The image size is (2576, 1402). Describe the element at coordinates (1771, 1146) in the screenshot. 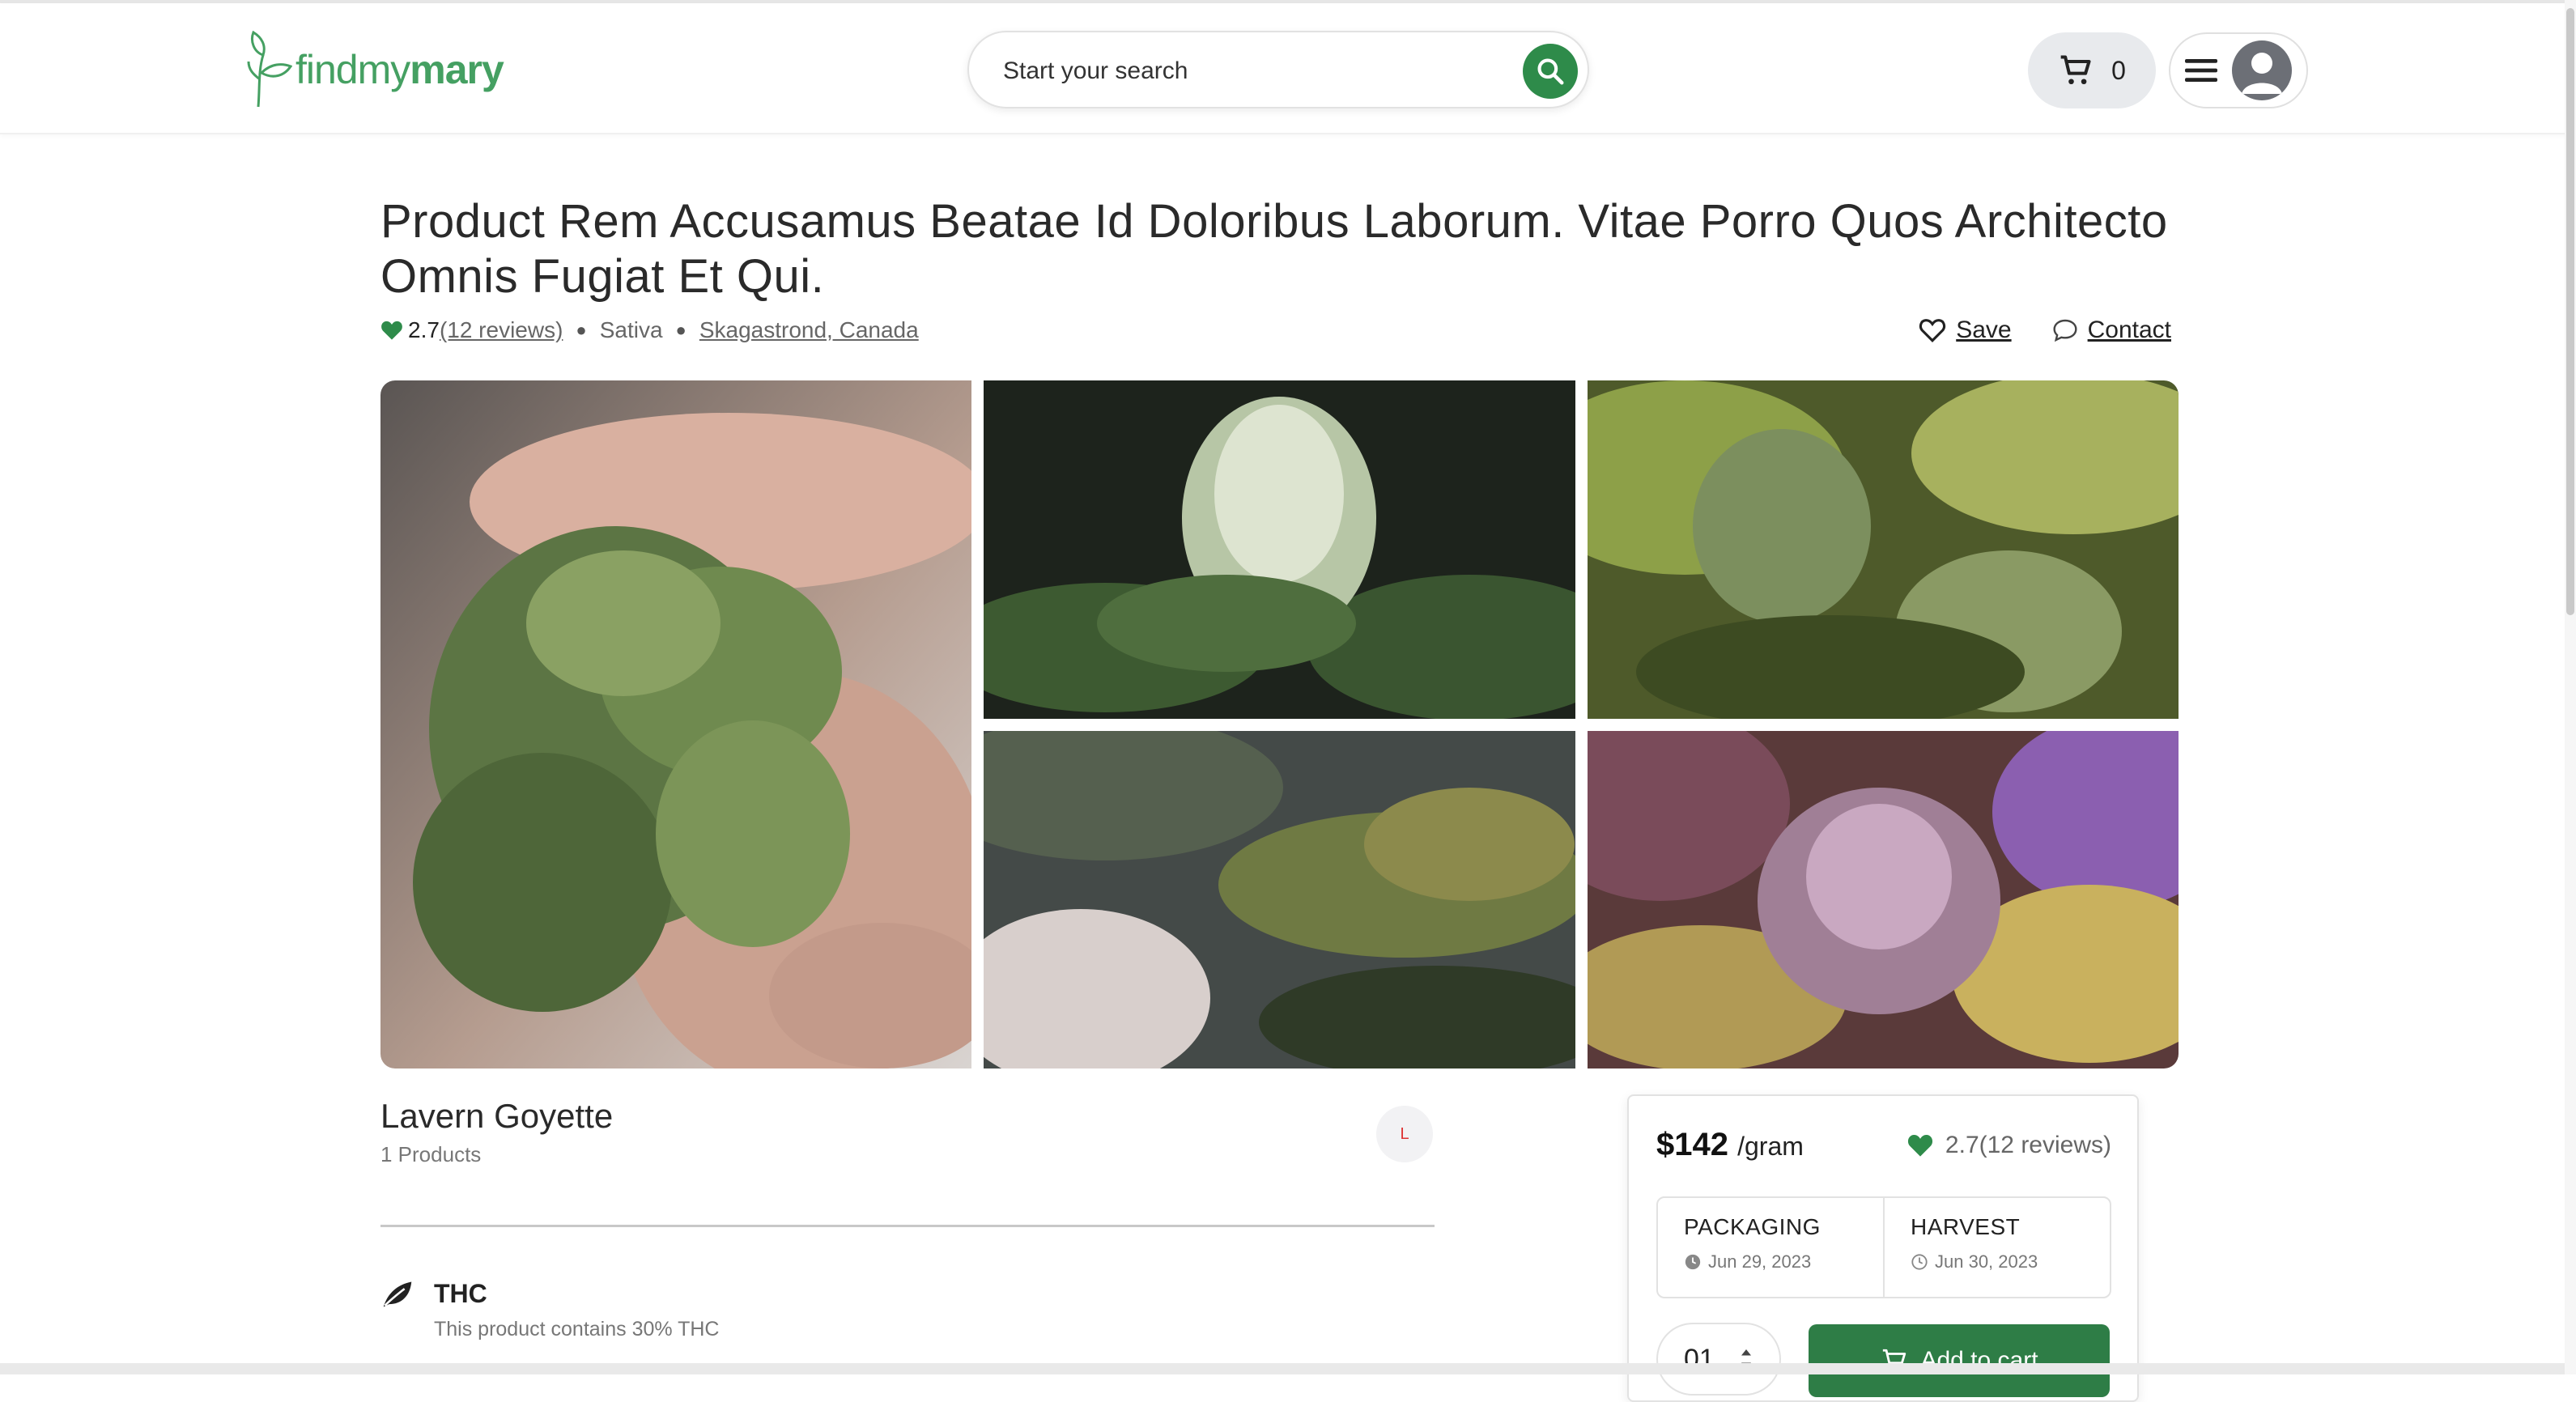

I see `price-unit: /gram` at that location.